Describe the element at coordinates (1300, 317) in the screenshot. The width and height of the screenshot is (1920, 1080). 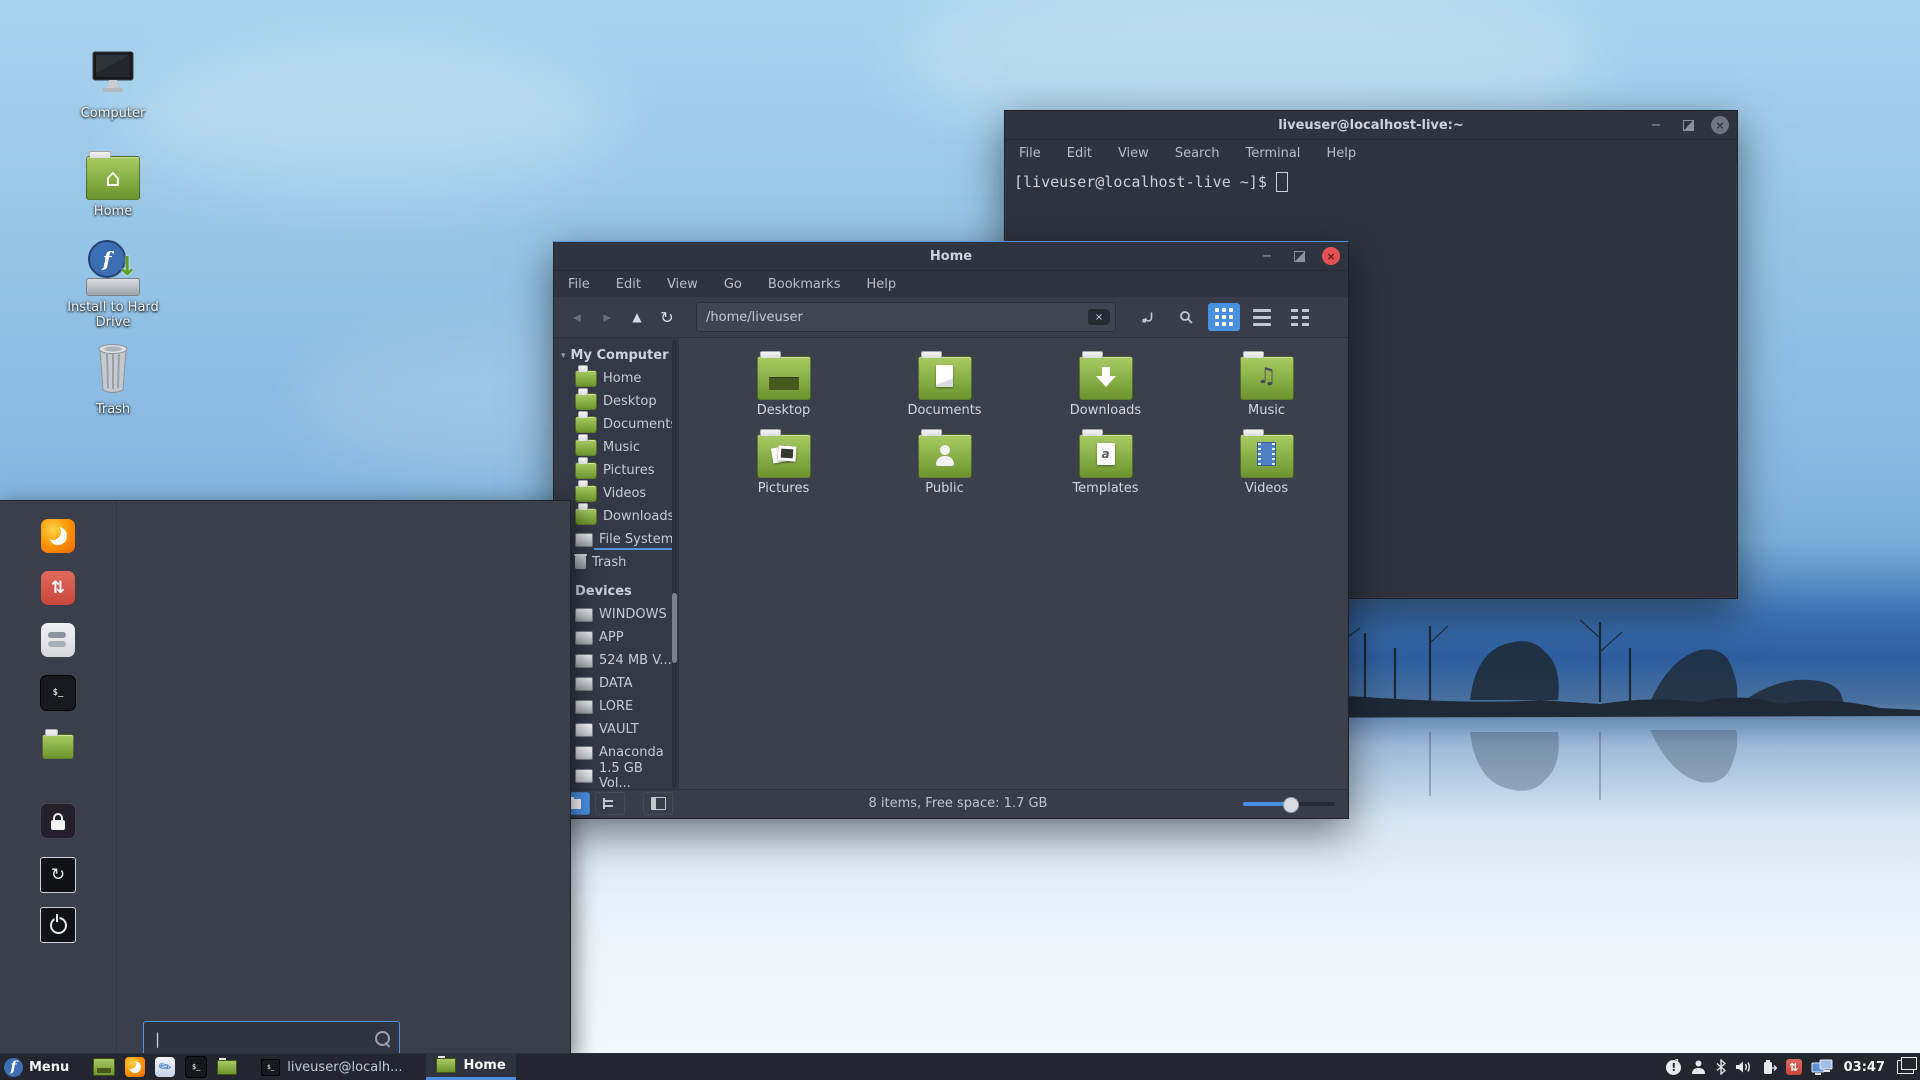
I see `compact-view-button` at that location.